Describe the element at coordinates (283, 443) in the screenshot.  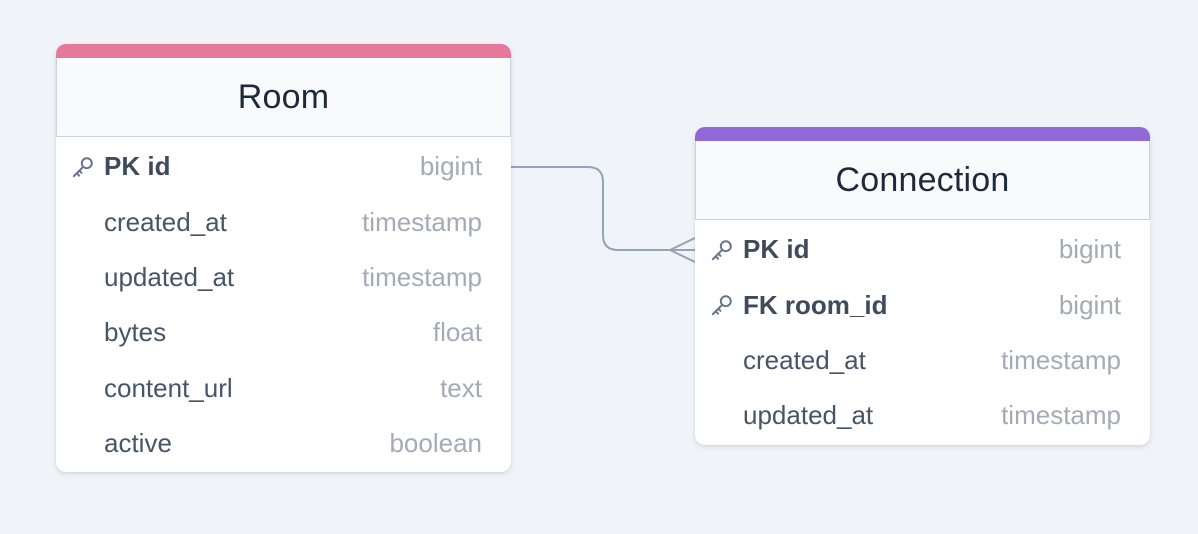
I see `column-row: active boolean` at that location.